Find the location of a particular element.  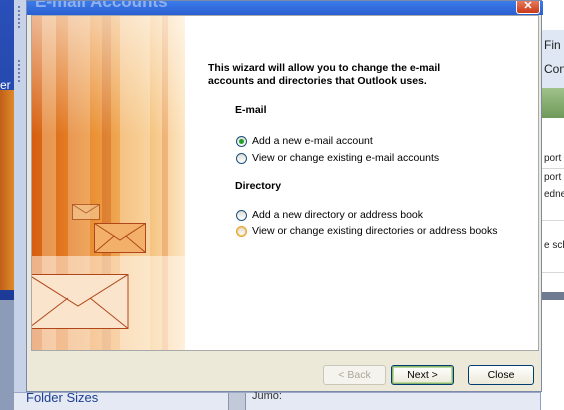

wizard-button-bar: < Back Next > Close is located at coordinates (285, 372).